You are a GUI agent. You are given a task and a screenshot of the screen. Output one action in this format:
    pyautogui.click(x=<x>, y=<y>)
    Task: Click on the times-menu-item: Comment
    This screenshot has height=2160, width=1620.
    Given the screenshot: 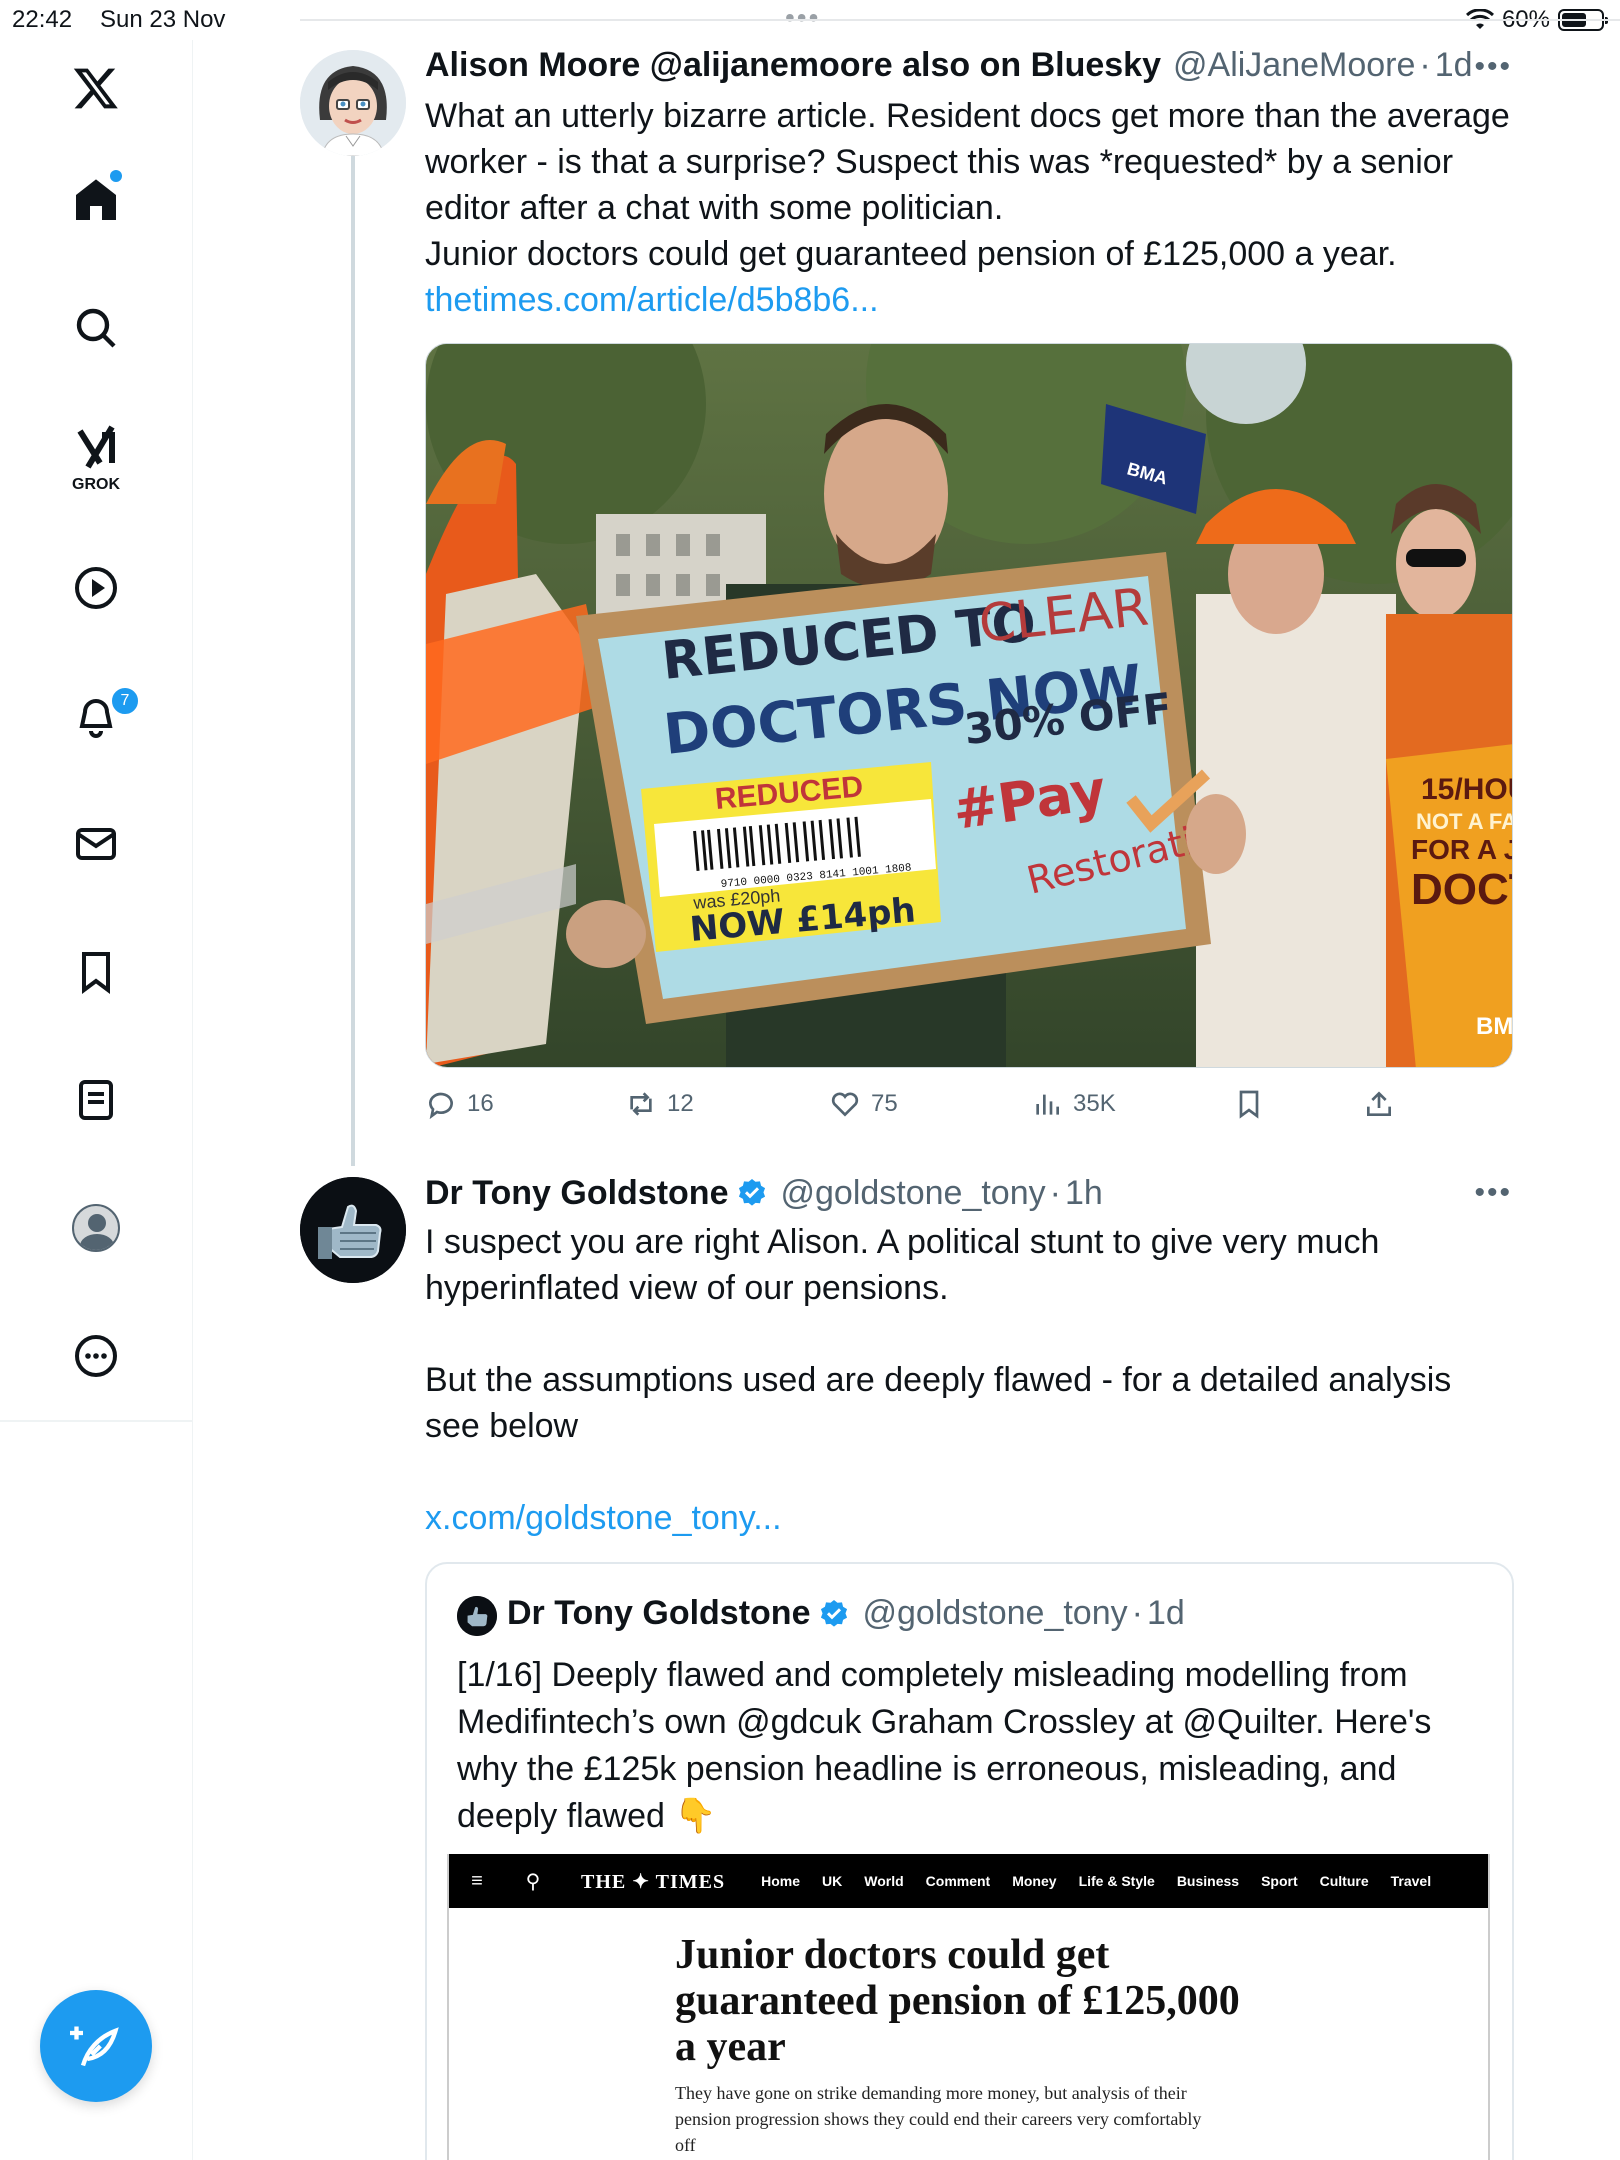 What is the action you would take?
    pyautogui.click(x=958, y=1881)
    